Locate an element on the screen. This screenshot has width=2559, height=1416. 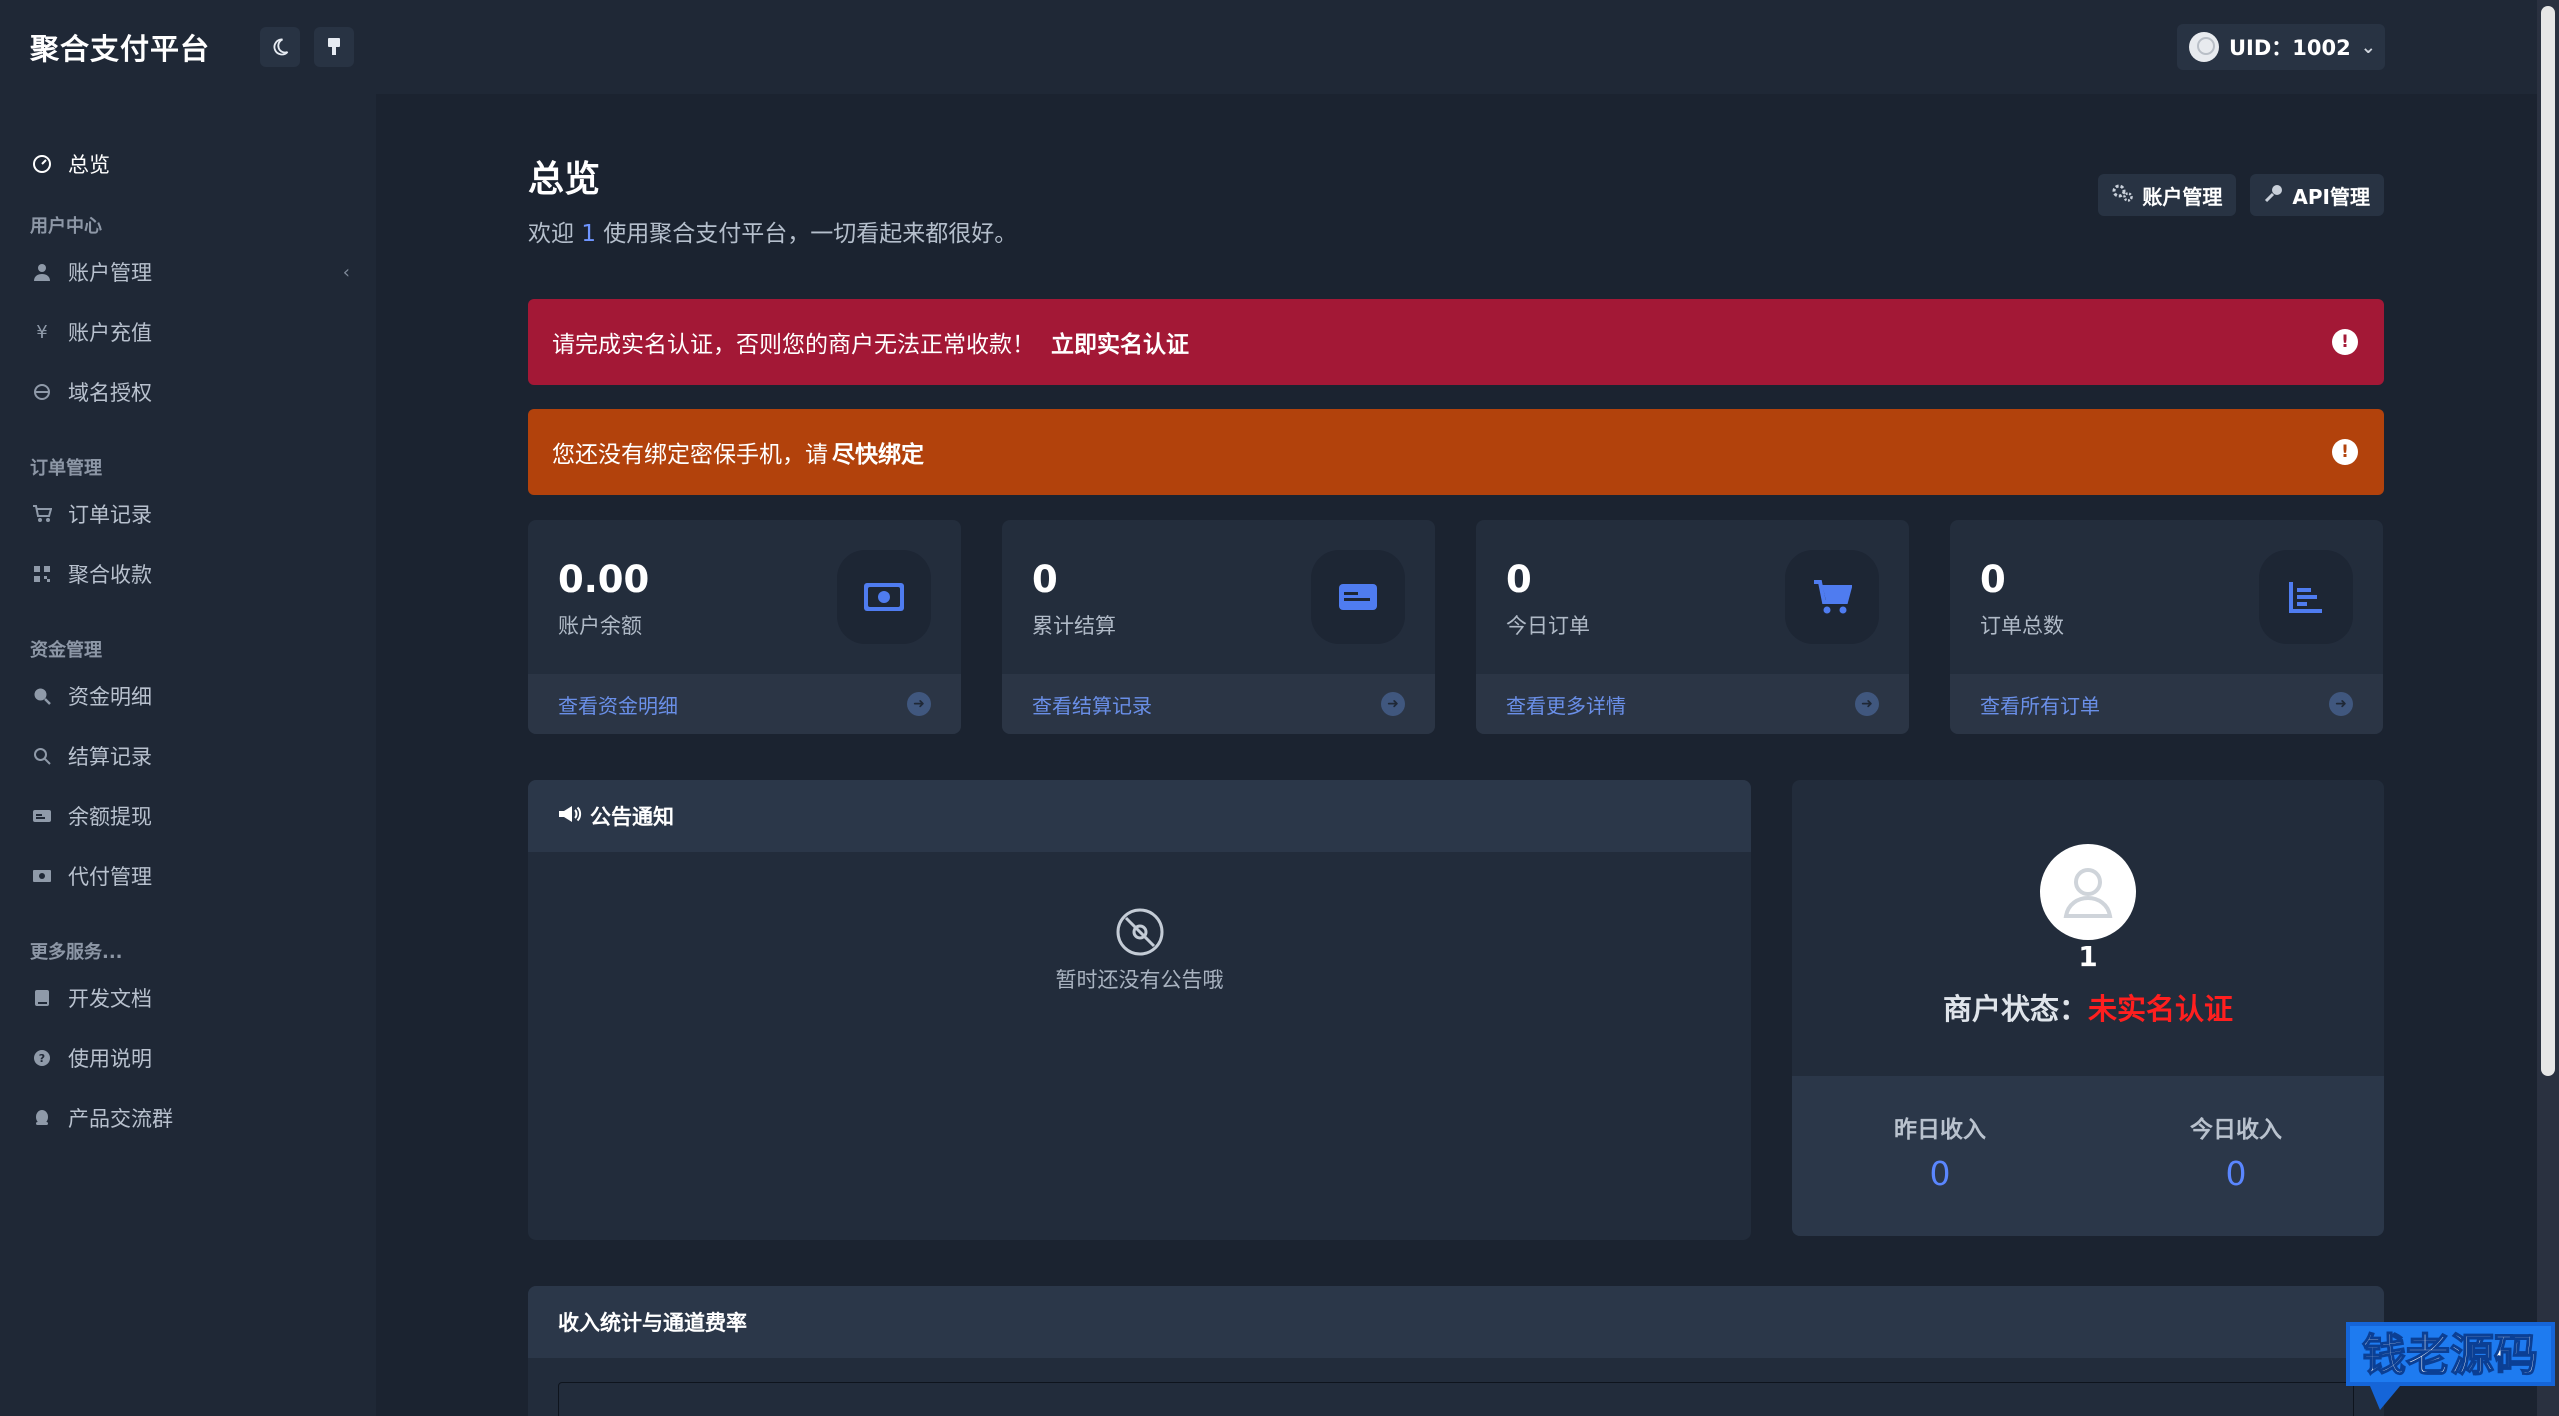
qq-penguin-icon is located at coordinates (42, 1118).